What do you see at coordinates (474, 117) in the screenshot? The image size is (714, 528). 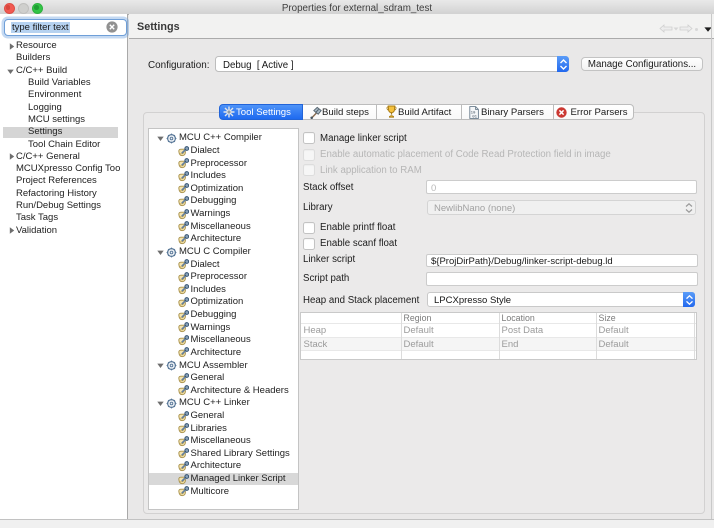 I see `svg-text: 01` at bounding box center [474, 117].